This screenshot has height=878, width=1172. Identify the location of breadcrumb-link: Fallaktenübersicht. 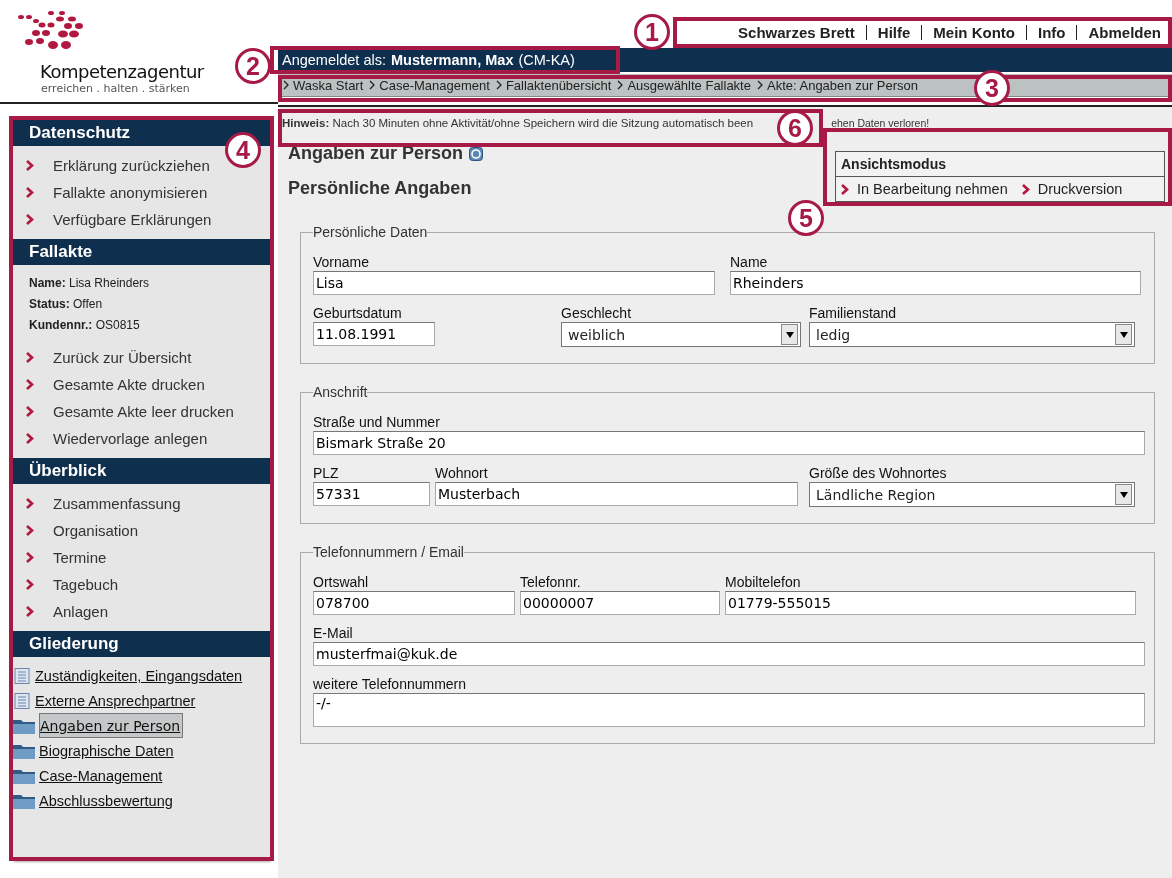
(558, 85).